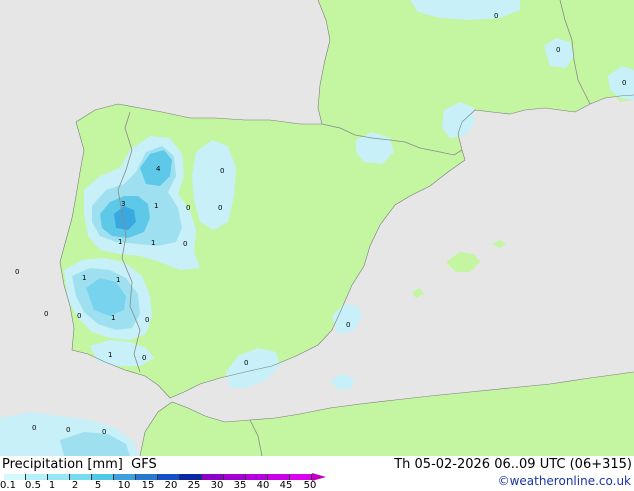 This screenshot has width=634, height=491. Describe the element at coordinates (188, 208) in the screenshot. I see `label-madrid-w: 0` at that location.